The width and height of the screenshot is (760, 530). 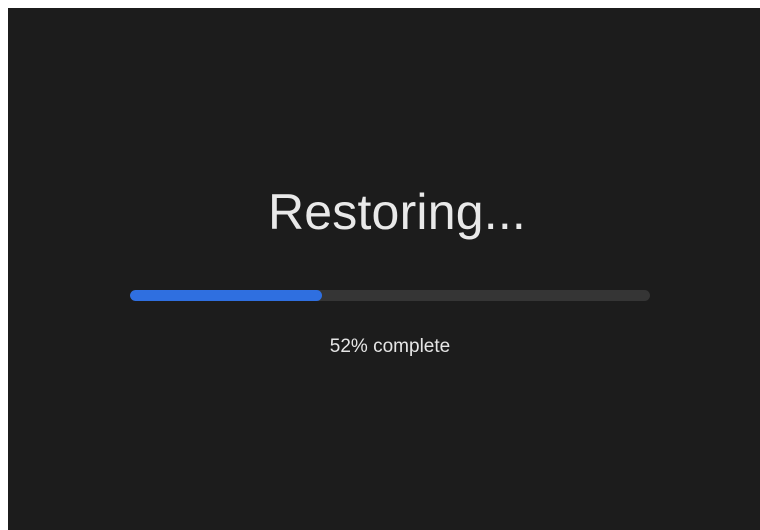 What do you see at coordinates (390, 346) in the screenshot?
I see `progress-status-text: 52% complete` at bounding box center [390, 346].